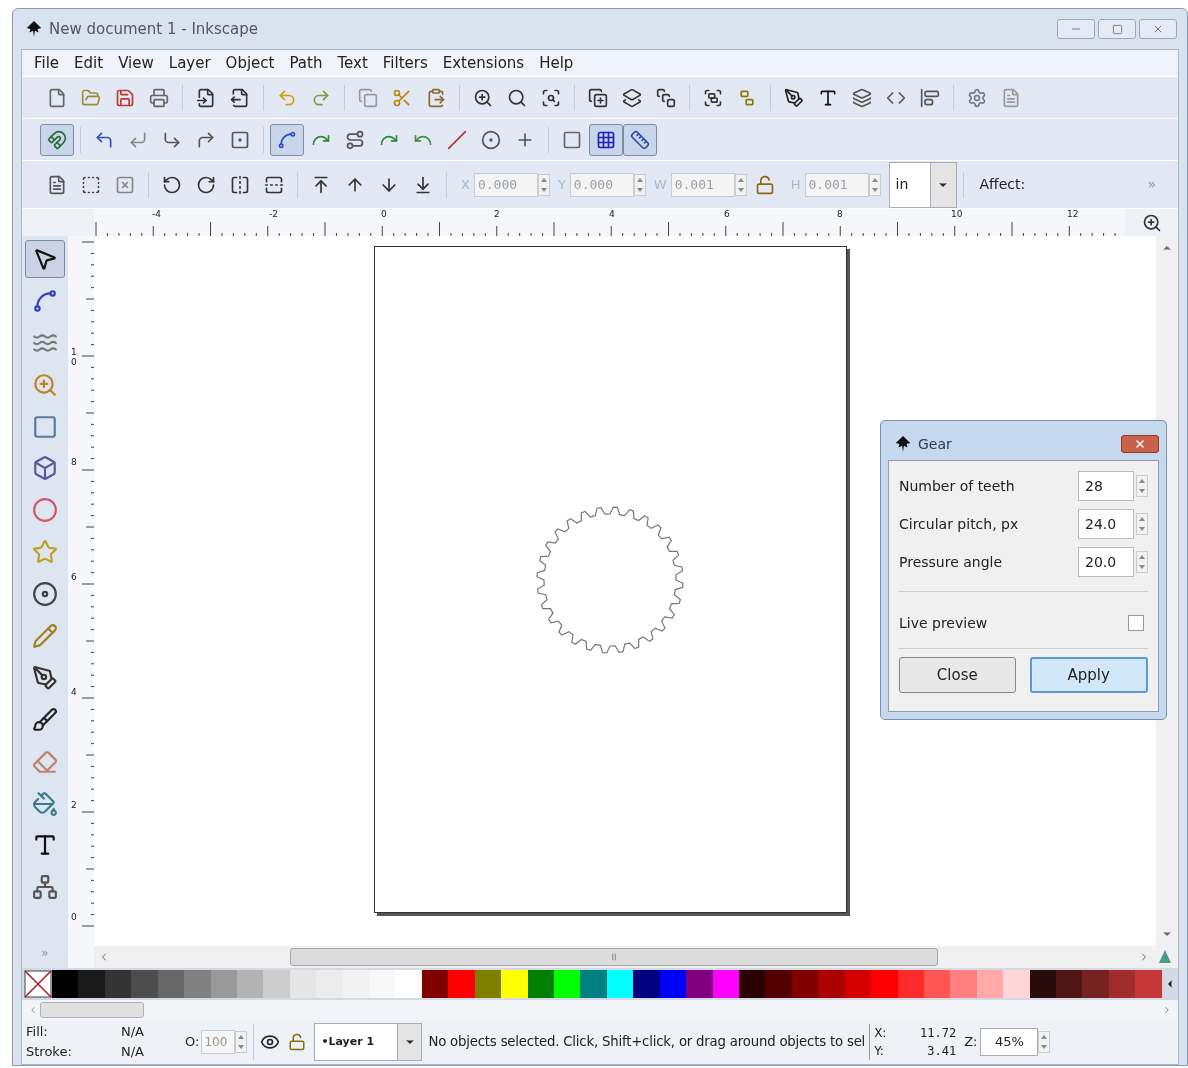 This screenshot has height=1068, width=1188. What do you see at coordinates (943, 623) in the screenshot?
I see `live-preview-label: Live preview` at bounding box center [943, 623].